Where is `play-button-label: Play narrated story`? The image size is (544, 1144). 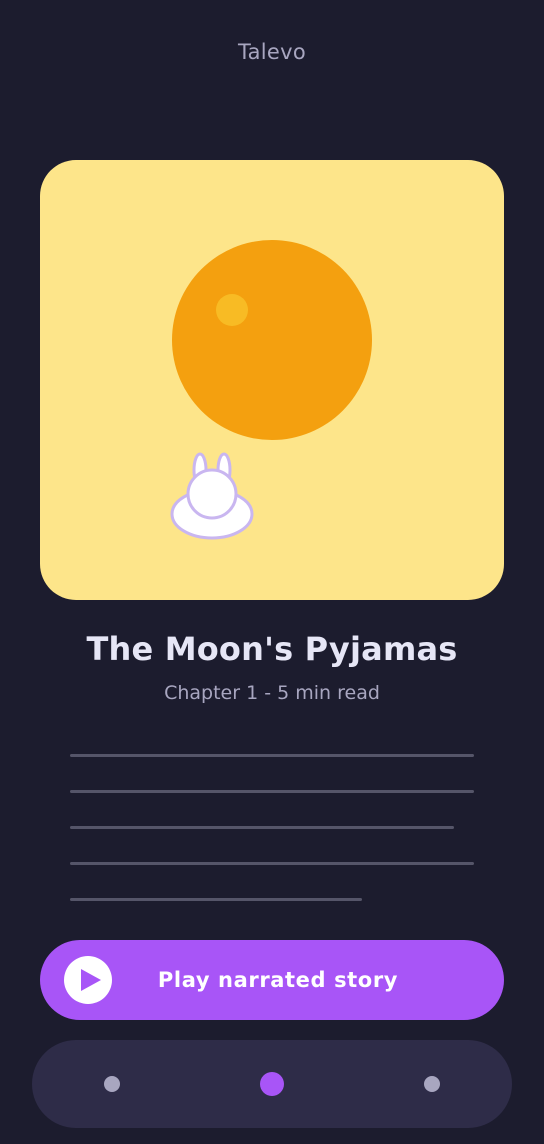
play-button-label: Play narrated story is located at coordinates (278, 980).